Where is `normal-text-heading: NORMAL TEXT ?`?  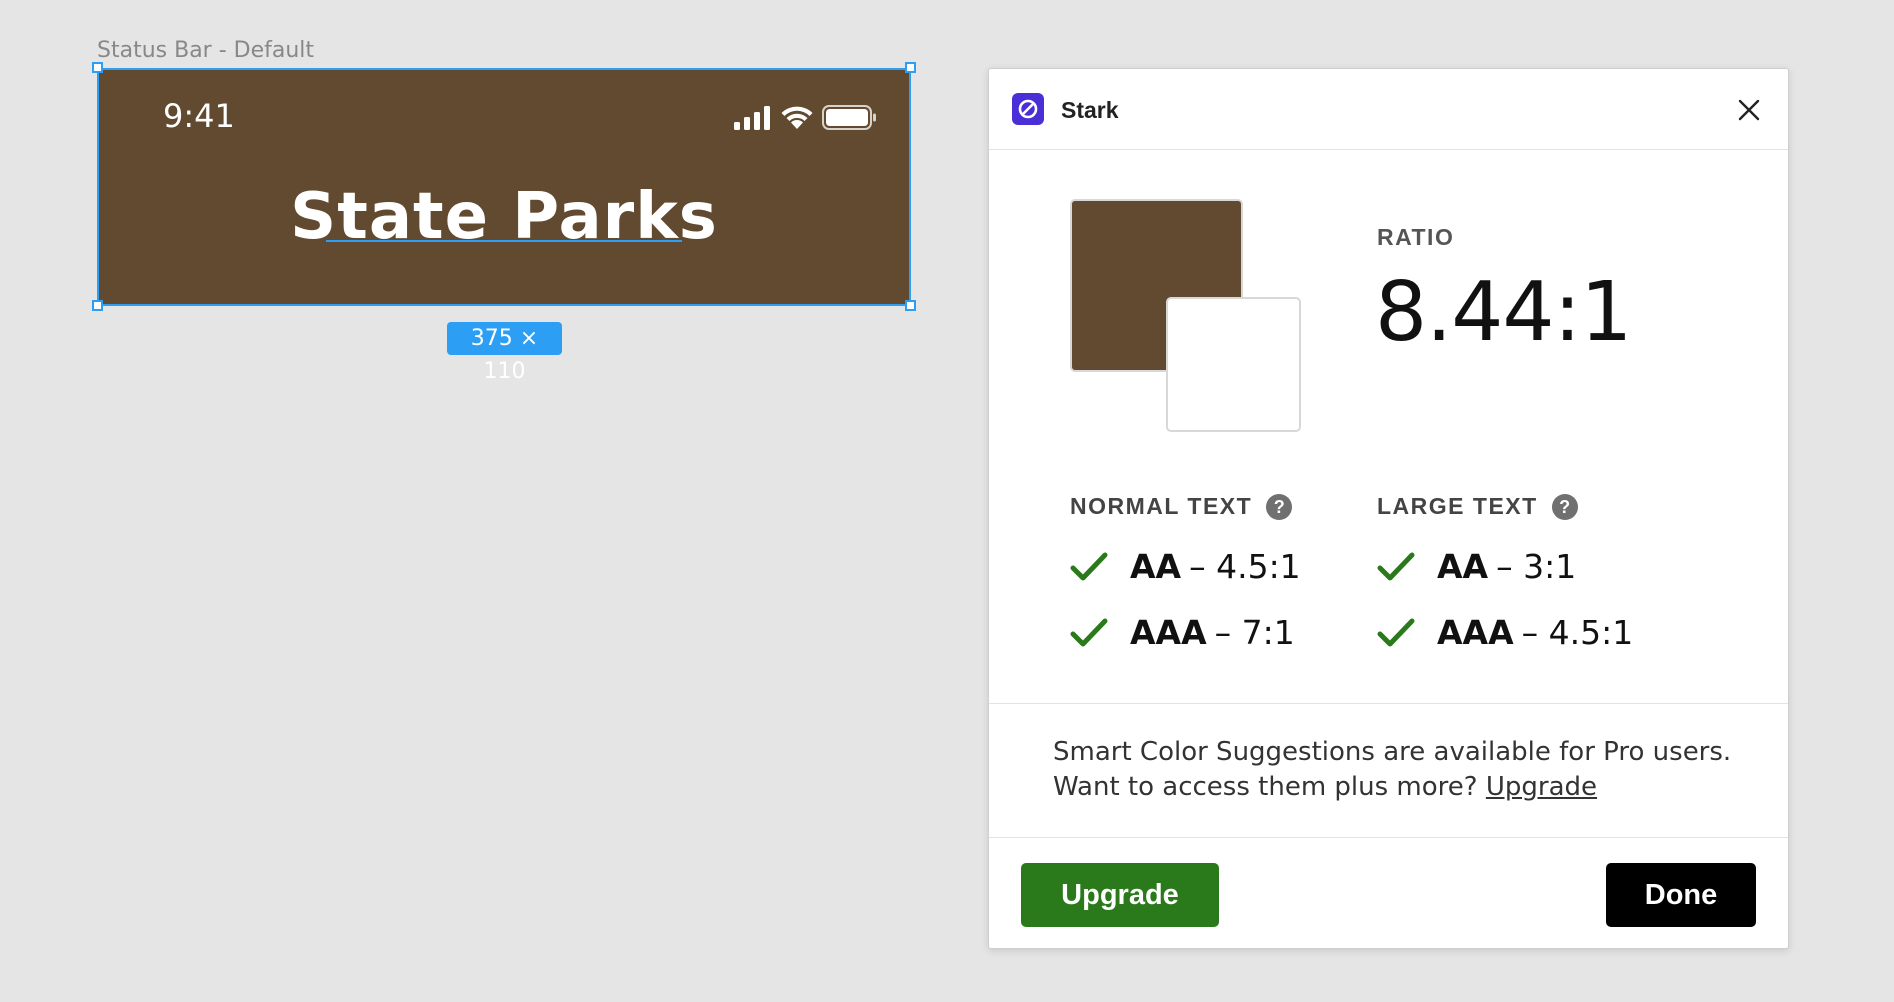 normal-text-heading: NORMAL TEXT ? is located at coordinates (1181, 506).